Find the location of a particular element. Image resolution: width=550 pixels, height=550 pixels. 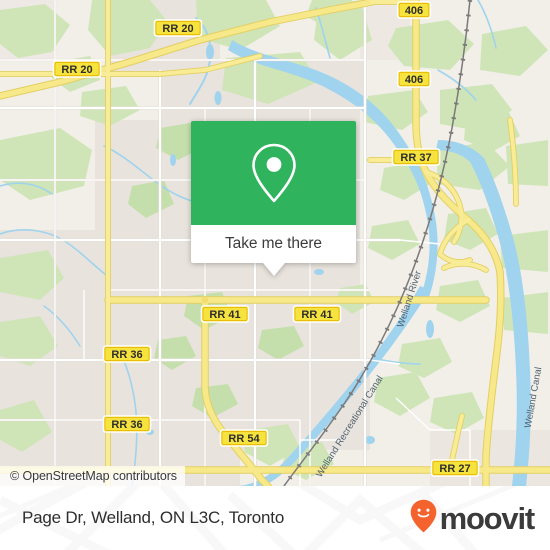

moovit-logo: moovit is located at coordinates (473, 518).